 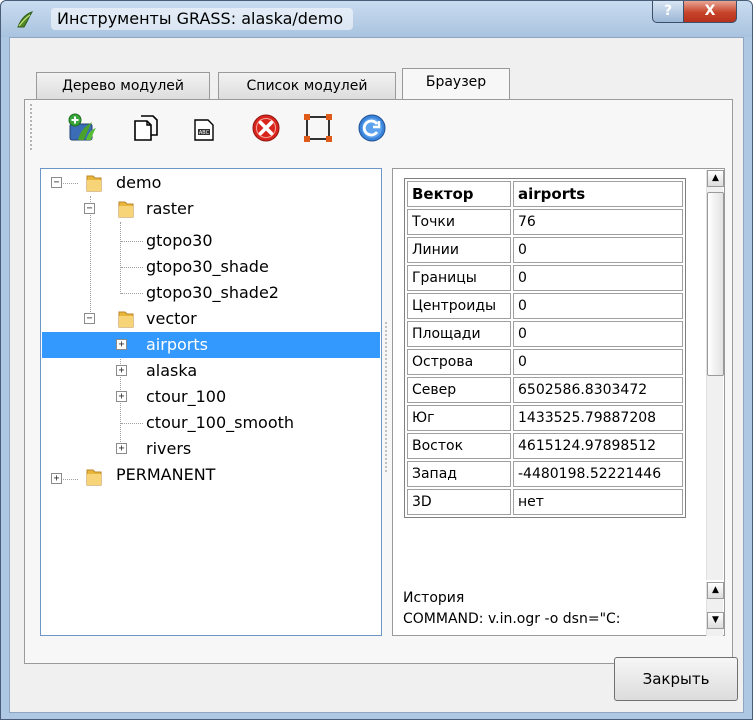 I want to click on table-row: Восток 4615124.97898512, so click(x=545, y=446).